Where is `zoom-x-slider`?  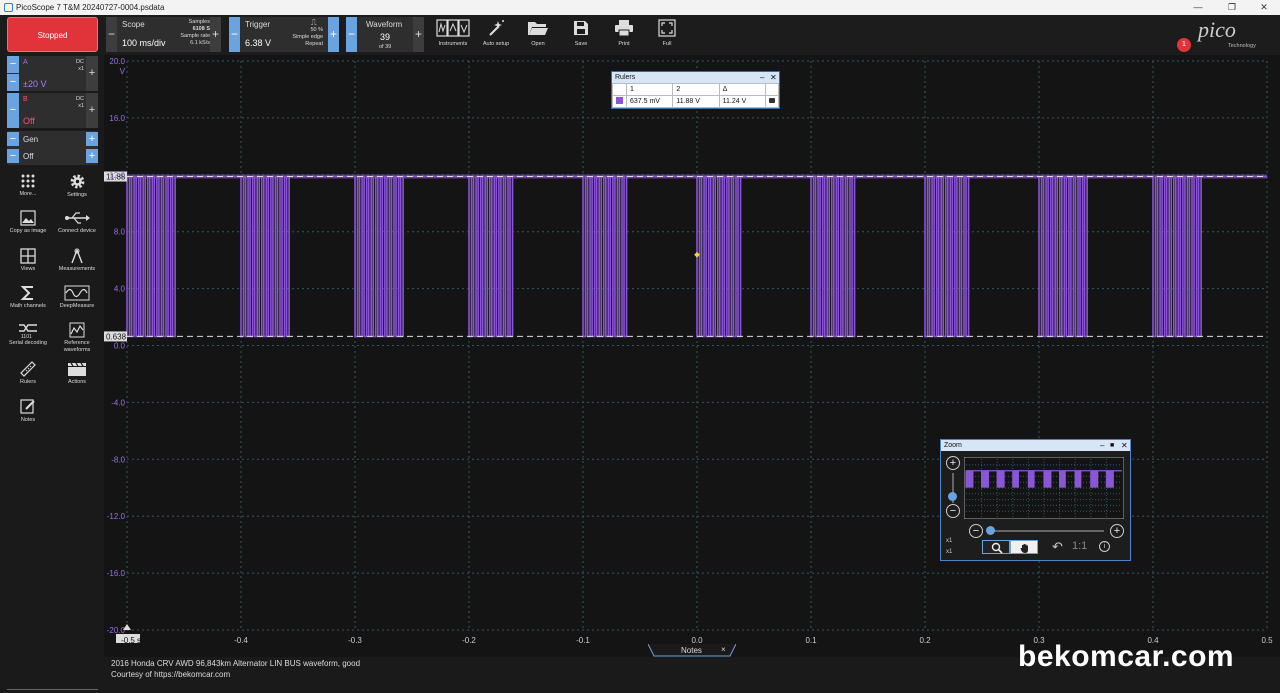
zoom-x-slider is located at coordinates (1045, 531).